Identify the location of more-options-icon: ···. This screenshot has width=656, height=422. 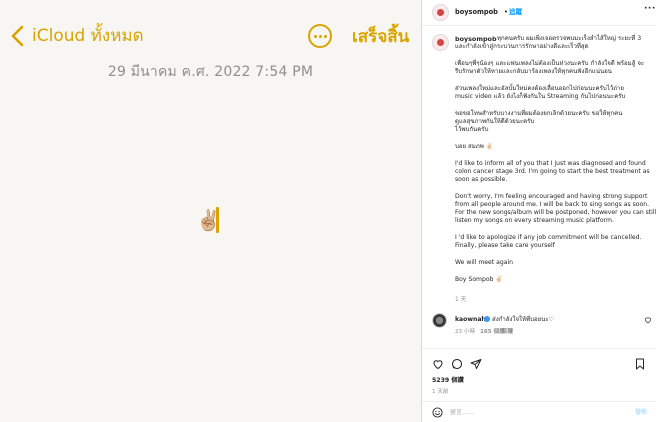
(650, 8).